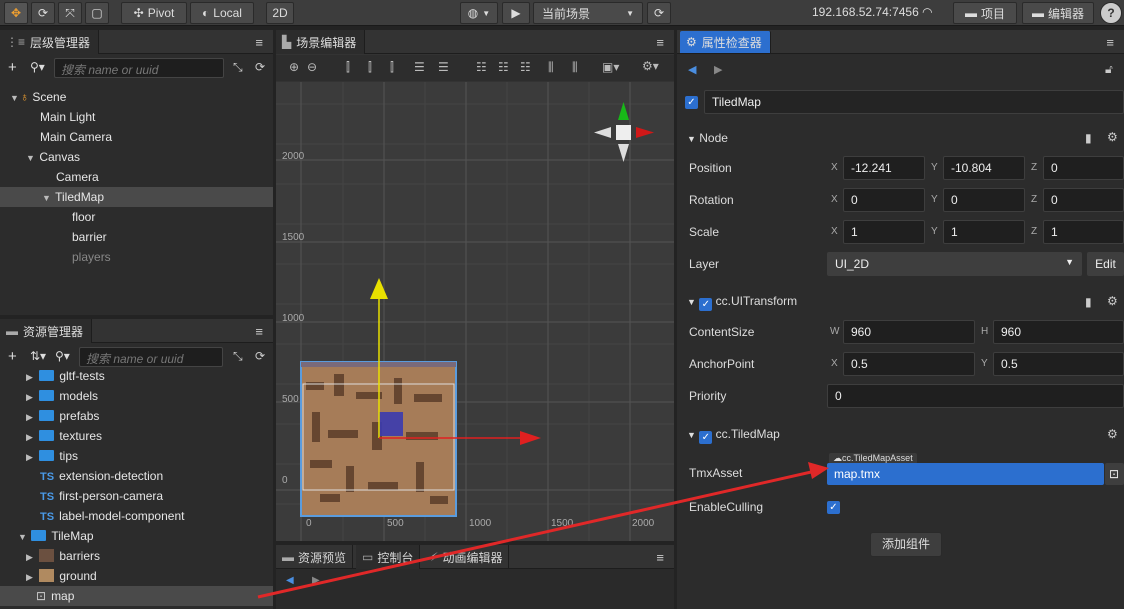 The height and width of the screenshot is (609, 1124). I want to click on help-button: ?, so click(1111, 13).